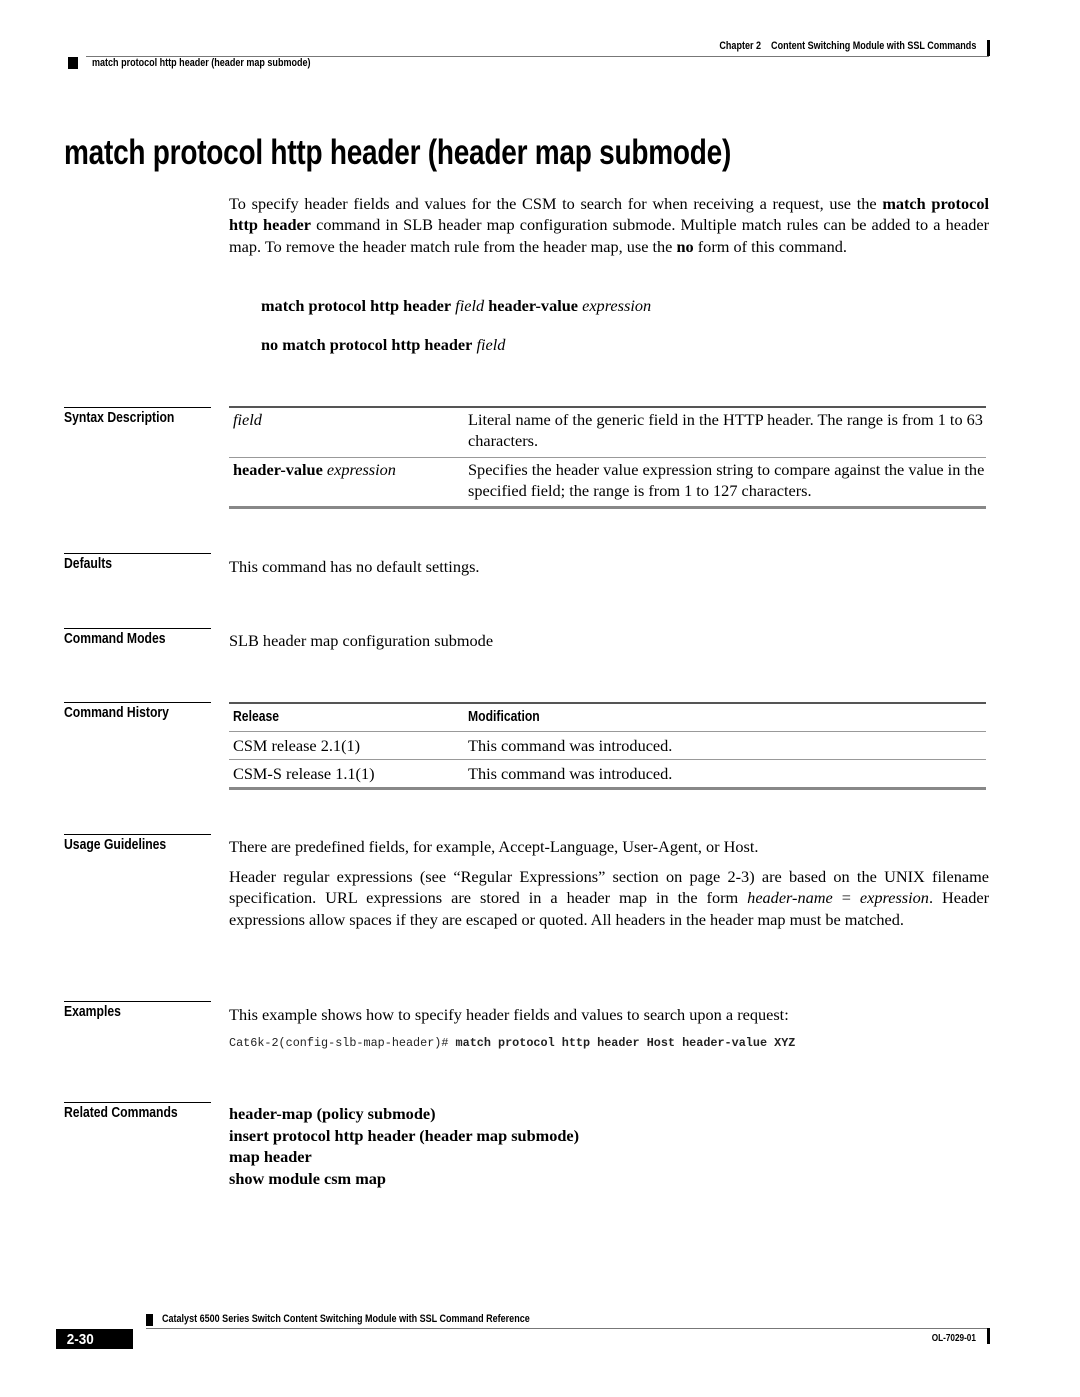 The width and height of the screenshot is (1080, 1397). Describe the element at coordinates (567, 1328) in the screenshot. I see `footer-rule` at that location.